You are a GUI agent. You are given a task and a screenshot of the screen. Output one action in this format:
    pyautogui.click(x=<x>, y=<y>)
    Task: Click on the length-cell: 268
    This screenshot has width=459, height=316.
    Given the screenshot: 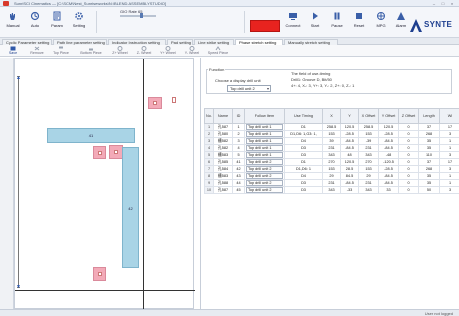 What is the action you would take?
    pyautogui.click(x=429, y=169)
    